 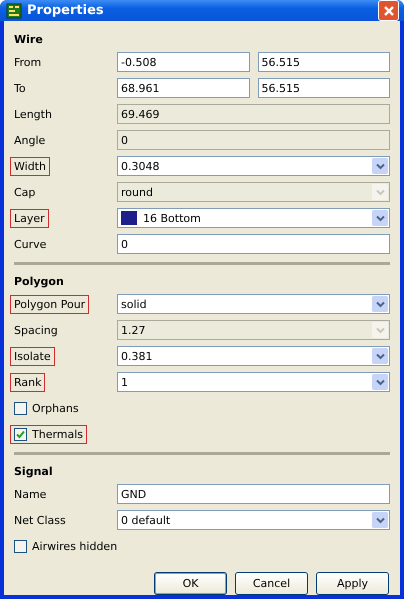 What do you see at coordinates (352, 583) in the screenshot?
I see `dialog-button: Apply` at bounding box center [352, 583].